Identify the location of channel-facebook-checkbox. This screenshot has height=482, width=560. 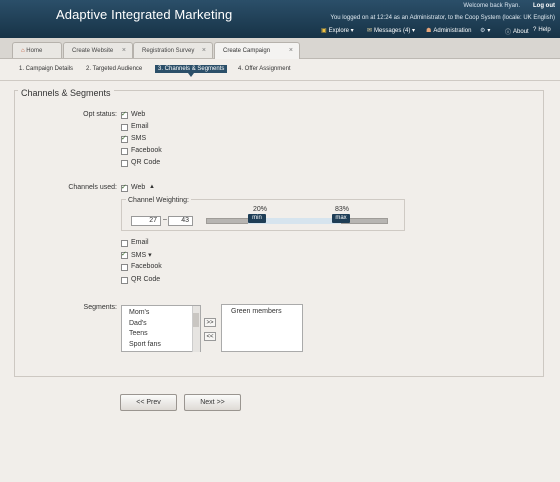
(124, 267).